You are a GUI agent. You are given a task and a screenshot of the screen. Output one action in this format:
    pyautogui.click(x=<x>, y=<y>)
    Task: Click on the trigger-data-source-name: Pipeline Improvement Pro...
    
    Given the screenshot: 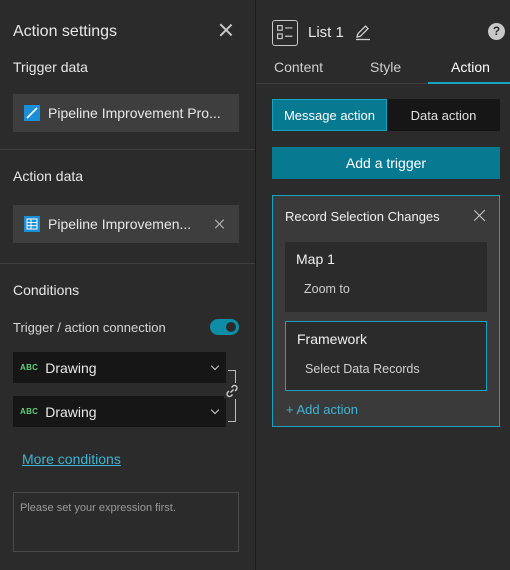 What is the action you would take?
    pyautogui.click(x=134, y=113)
    